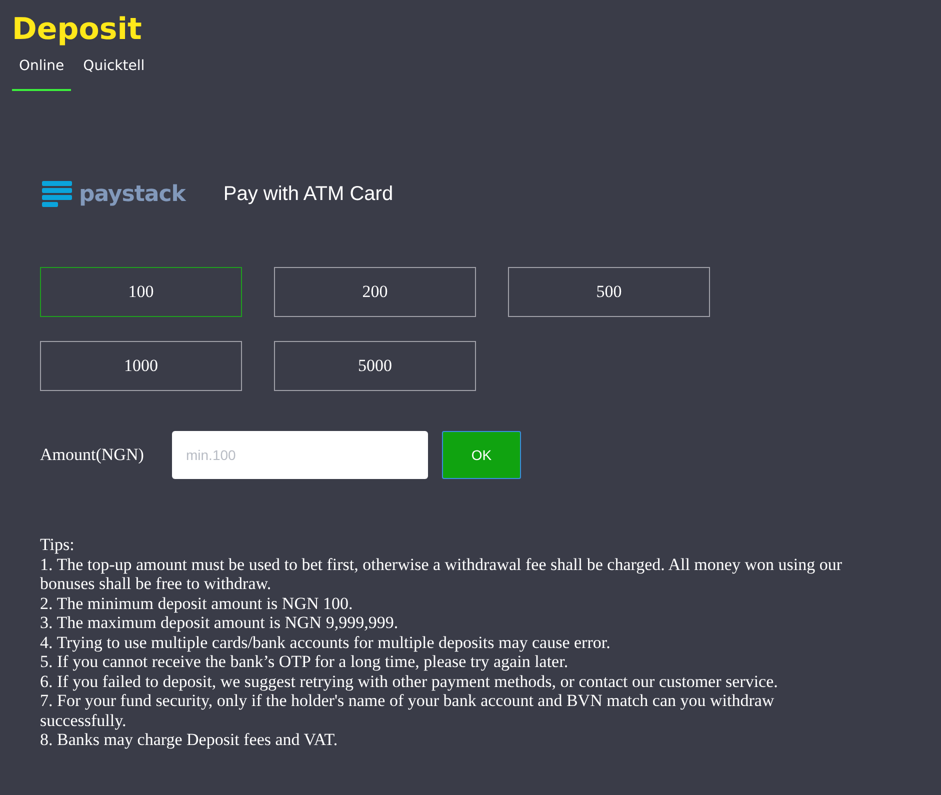 The image size is (941, 795). I want to click on stacked-bars-icon, so click(57, 194).